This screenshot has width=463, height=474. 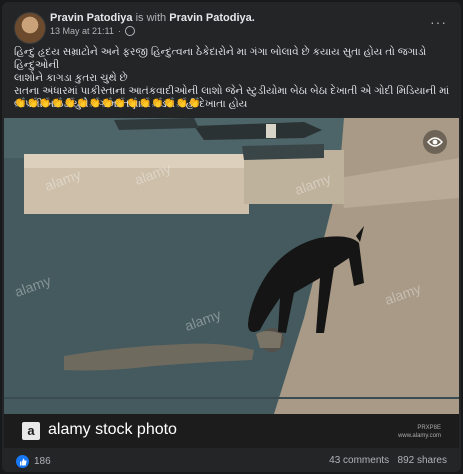 What do you see at coordinates (359, 460) in the screenshot?
I see `comments-count: 43 comments` at bounding box center [359, 460].